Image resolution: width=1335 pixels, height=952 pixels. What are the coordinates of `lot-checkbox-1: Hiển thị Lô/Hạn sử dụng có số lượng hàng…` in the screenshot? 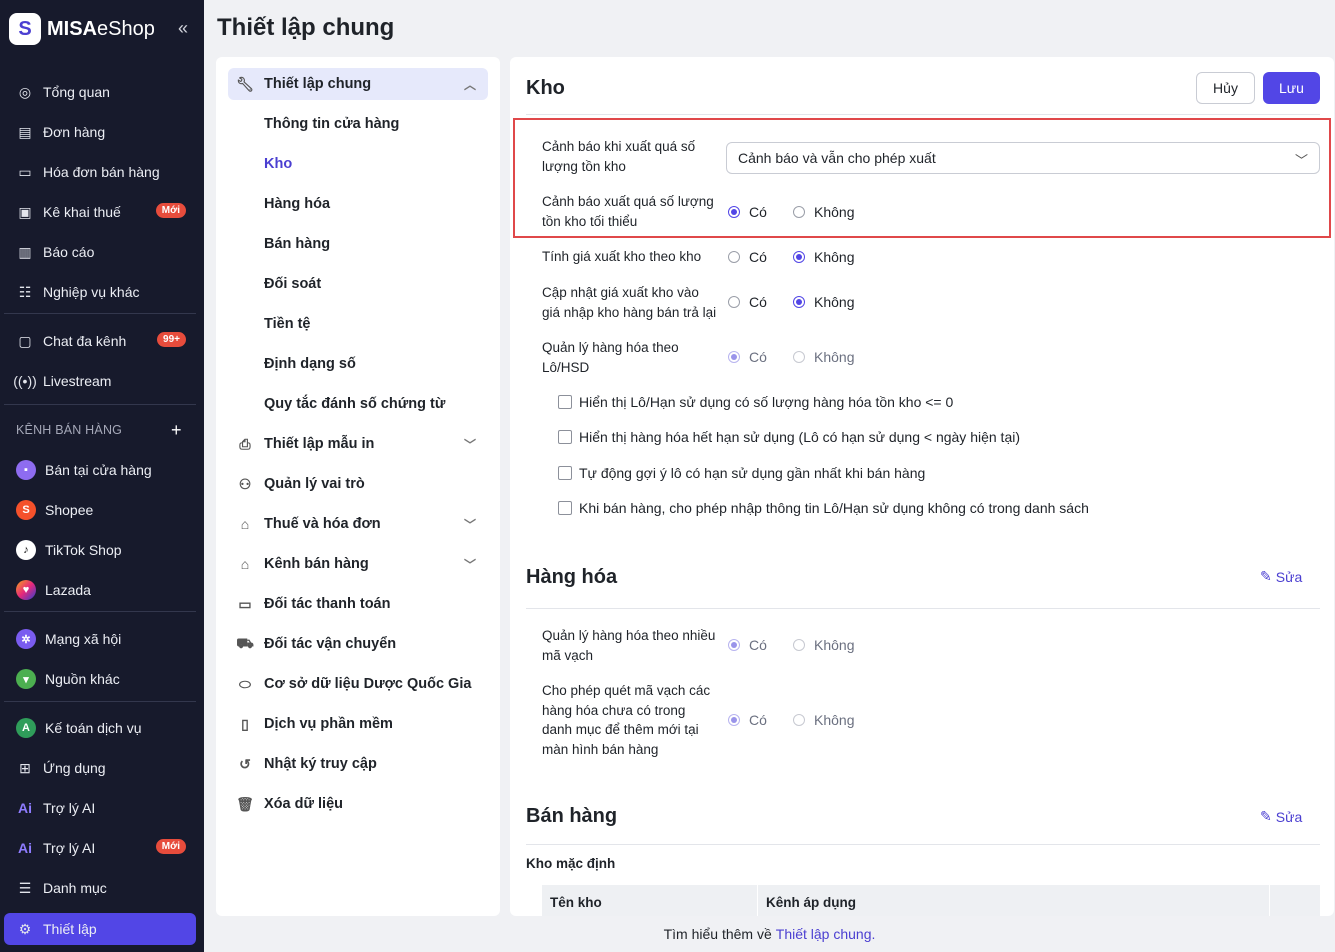 It's located at (755, 402).